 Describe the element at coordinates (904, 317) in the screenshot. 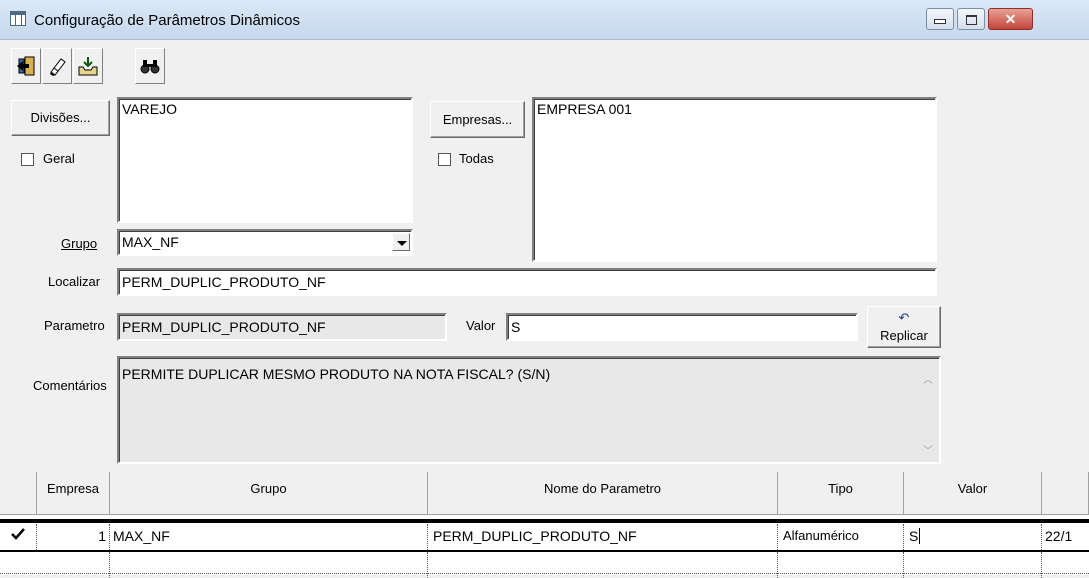

I see `undo-arrow-icon: ↶` at that location.